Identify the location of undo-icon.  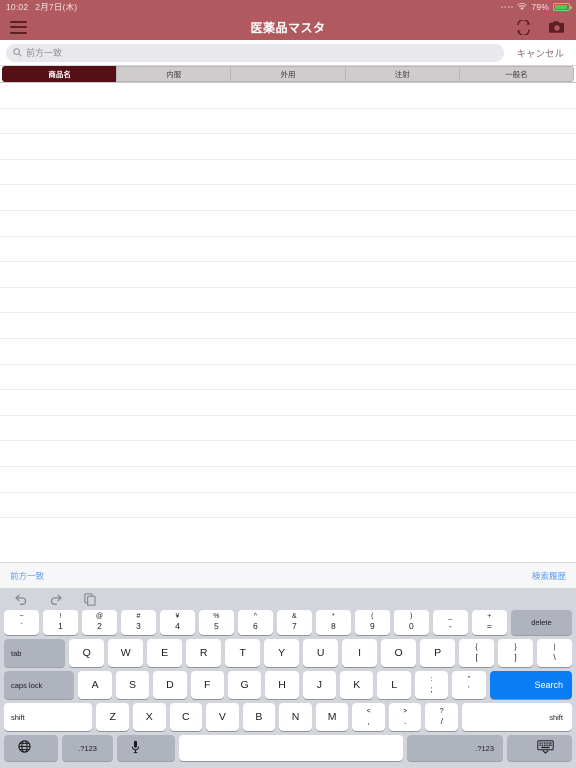
(21, 599).